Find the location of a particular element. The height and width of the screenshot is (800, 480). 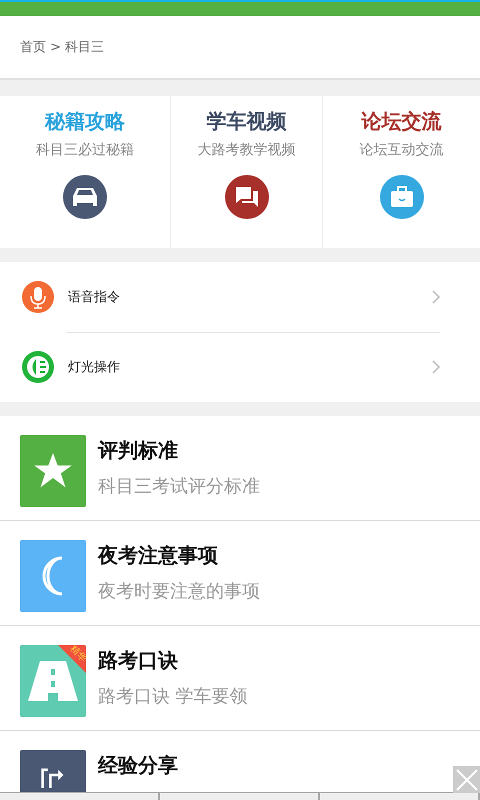

close-button is located at coordinates (466, 779).